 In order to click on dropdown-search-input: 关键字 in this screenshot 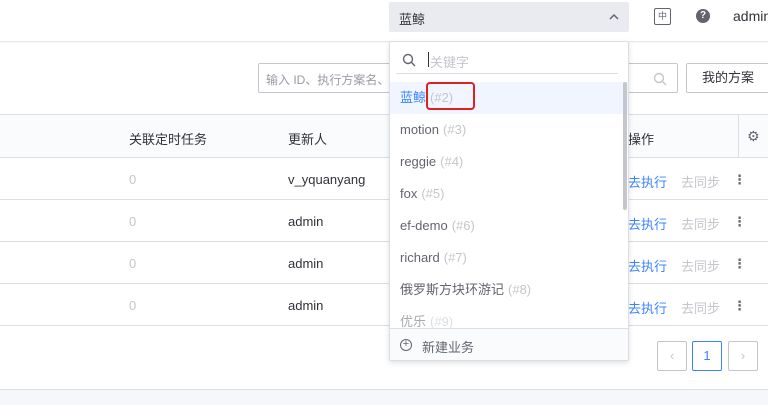, I will do `click(507, 60)`.